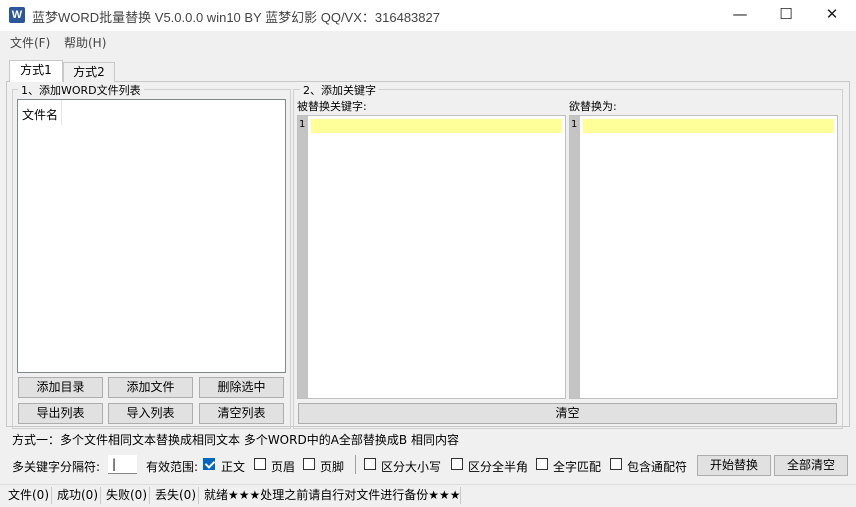 Image resolution: width=856 pixels, height=507 pixels. I want to click on add-directory-button: 添加目录, so click(60, 387).